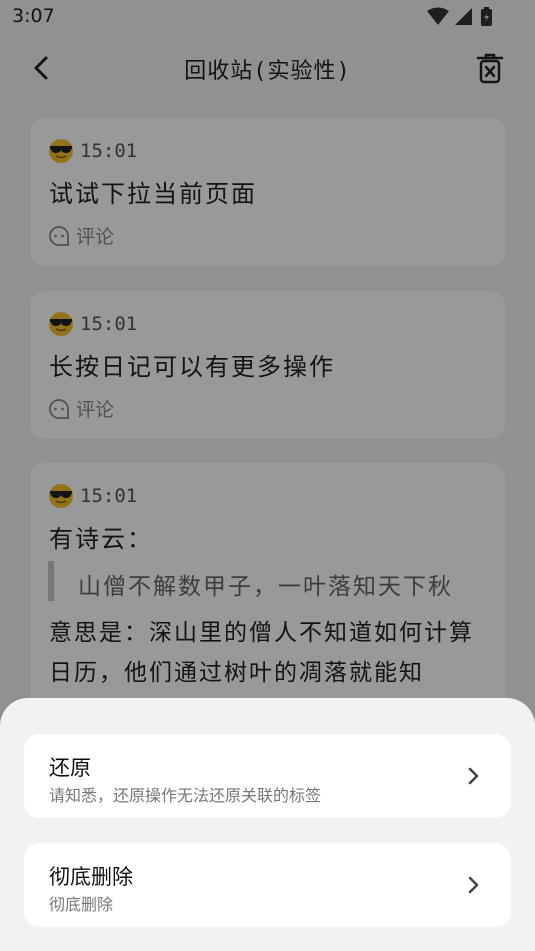  I want to click on option-title: 彻底删除, so click(91, 877).